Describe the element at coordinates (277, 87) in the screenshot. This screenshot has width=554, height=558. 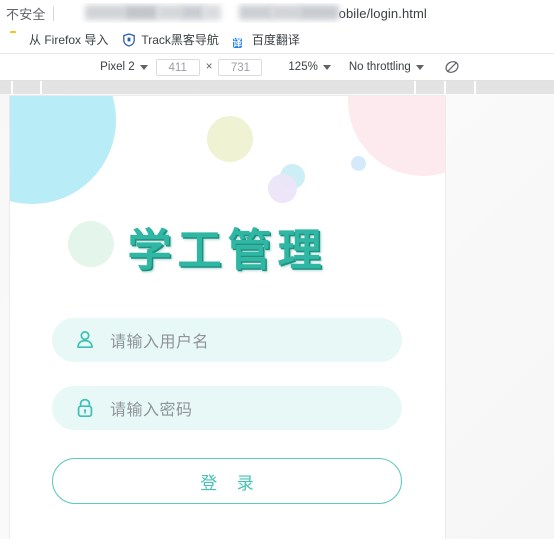
I see `device-ruler` at that location.